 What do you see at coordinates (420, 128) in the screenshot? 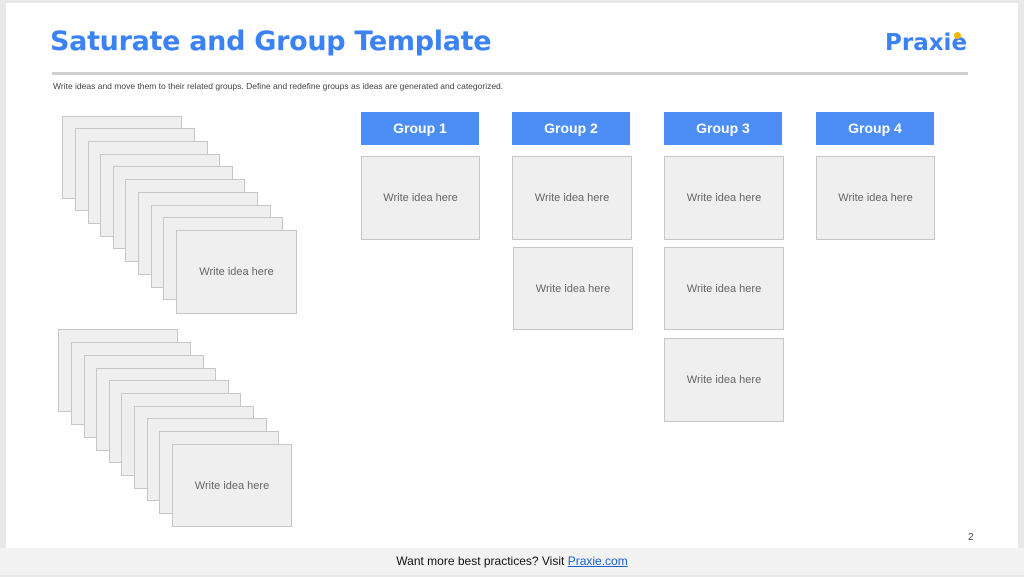
I see `group-1-header: Group 1` at bounding box center [420, 128].